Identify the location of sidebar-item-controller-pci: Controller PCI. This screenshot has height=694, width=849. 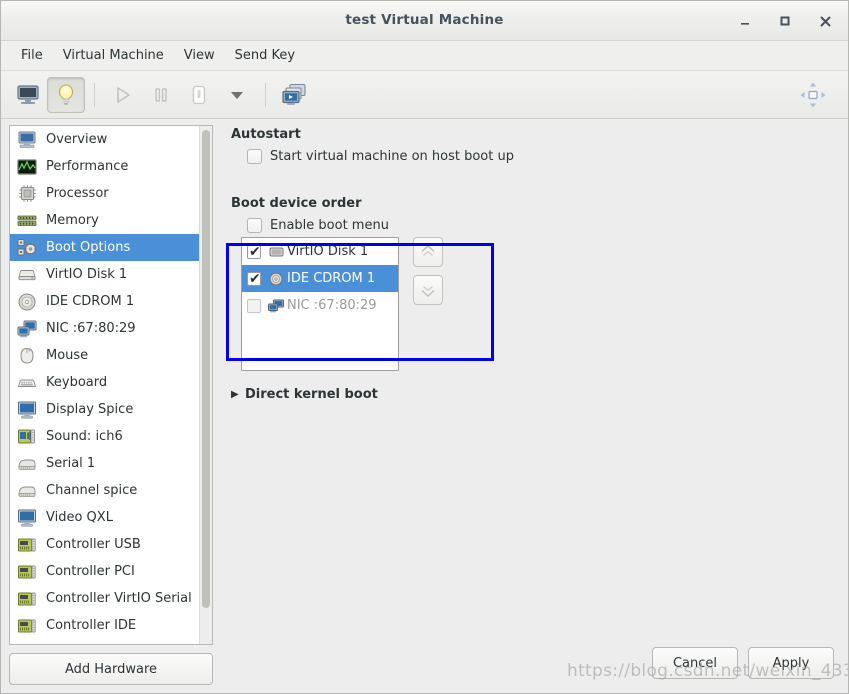
(104, 571).